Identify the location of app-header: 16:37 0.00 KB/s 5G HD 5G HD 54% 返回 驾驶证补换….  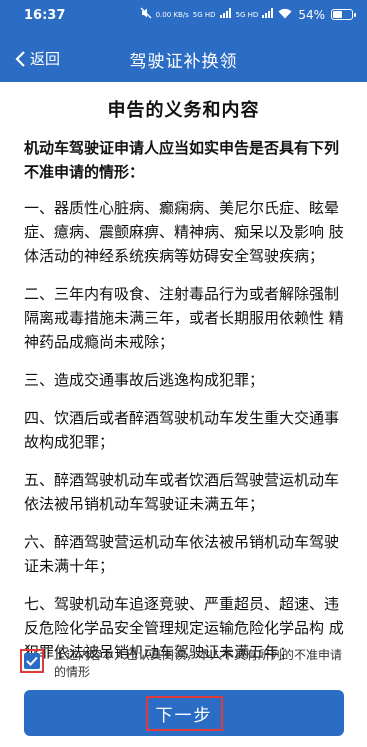
(183, 41).